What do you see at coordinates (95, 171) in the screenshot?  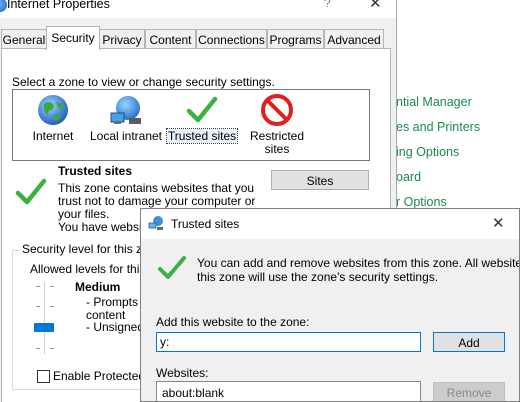 I see `selected-zone-name: Trusted sites` at bounding box center [95, 171].